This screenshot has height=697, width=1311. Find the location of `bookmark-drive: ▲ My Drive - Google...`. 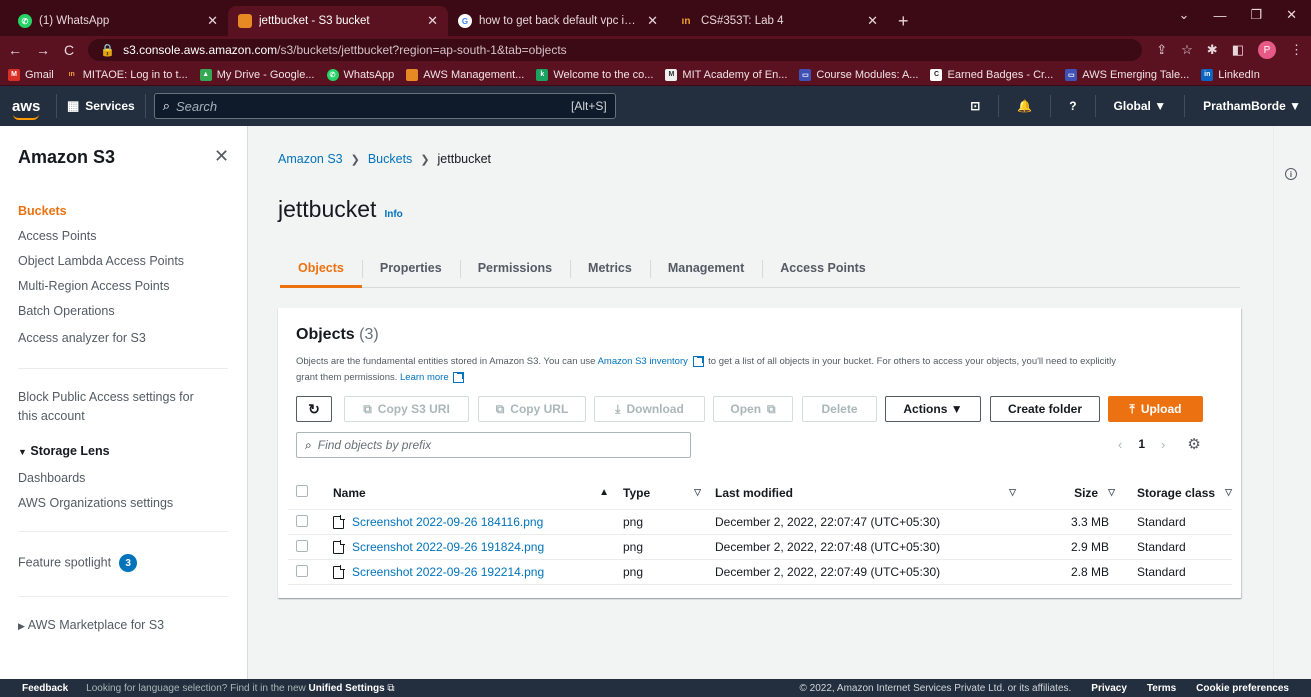

bookmark-drive: ▲ My Drive - Google... is located at coordinates (257, 74).